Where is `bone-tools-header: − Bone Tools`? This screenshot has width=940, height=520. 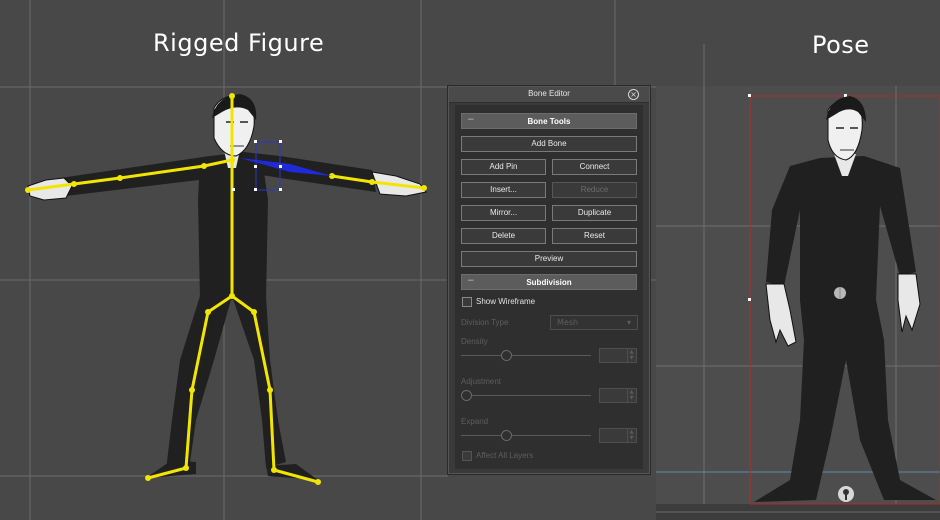 bone-tools-header: − Bone Tools is located at coordinates (549, 121).